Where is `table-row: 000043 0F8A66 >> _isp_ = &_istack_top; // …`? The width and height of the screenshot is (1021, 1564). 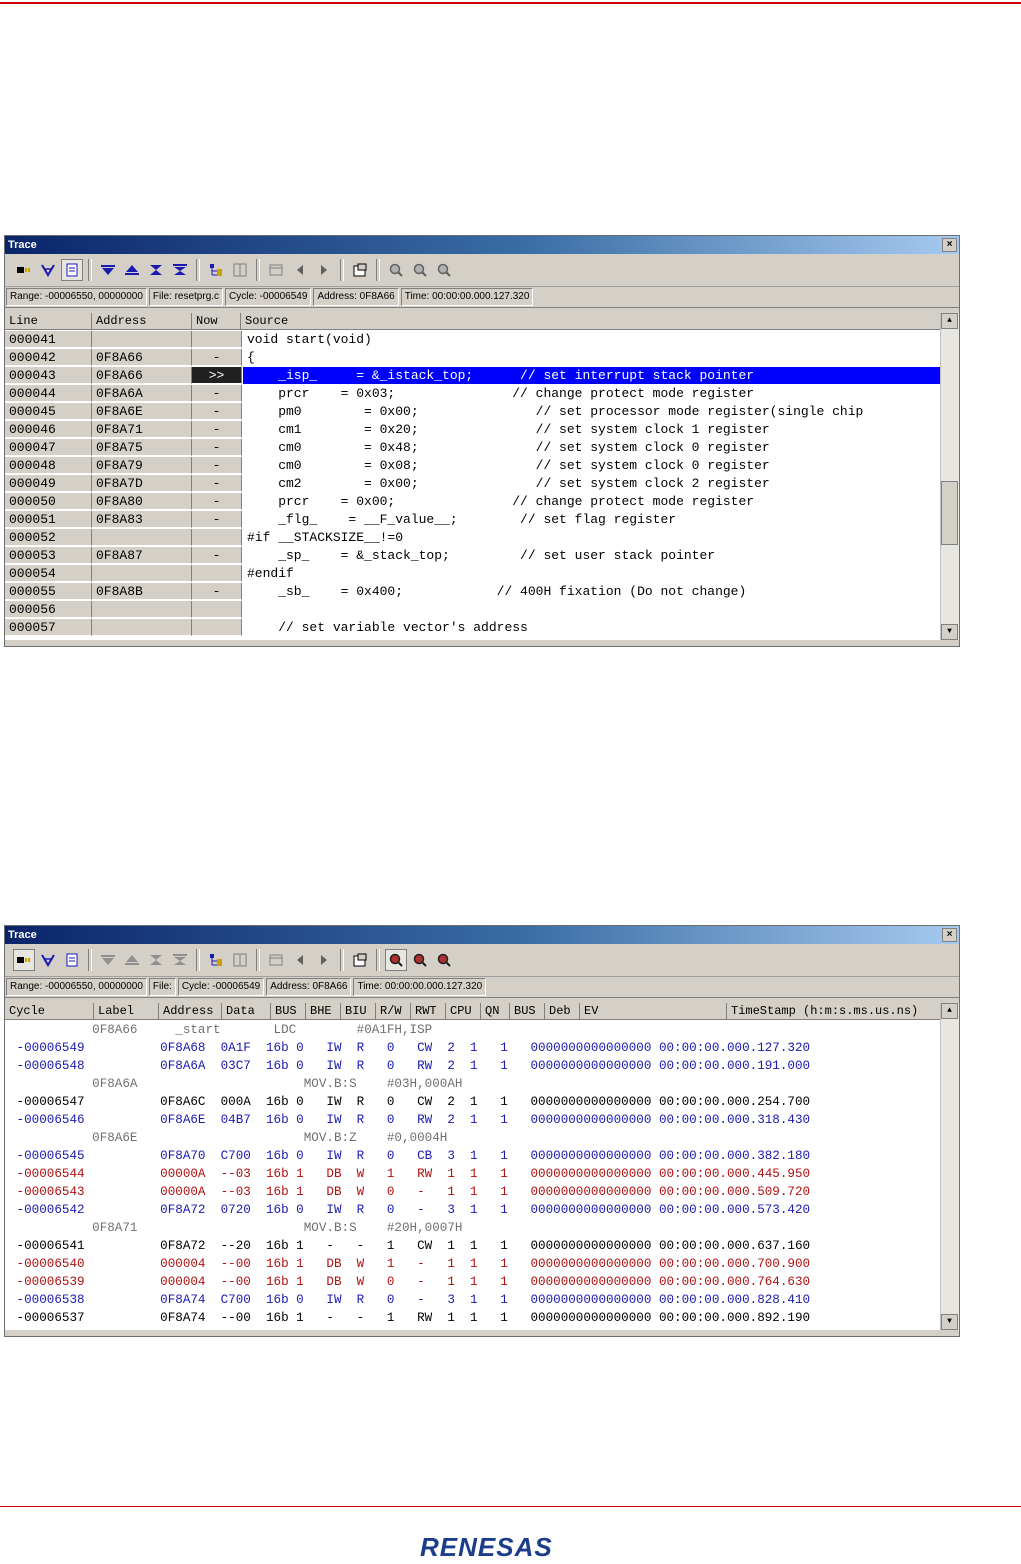 table-row: 000043 0F8A66 >> _isp_ = &_istack_top; // … is located at coordinates (473, 376).